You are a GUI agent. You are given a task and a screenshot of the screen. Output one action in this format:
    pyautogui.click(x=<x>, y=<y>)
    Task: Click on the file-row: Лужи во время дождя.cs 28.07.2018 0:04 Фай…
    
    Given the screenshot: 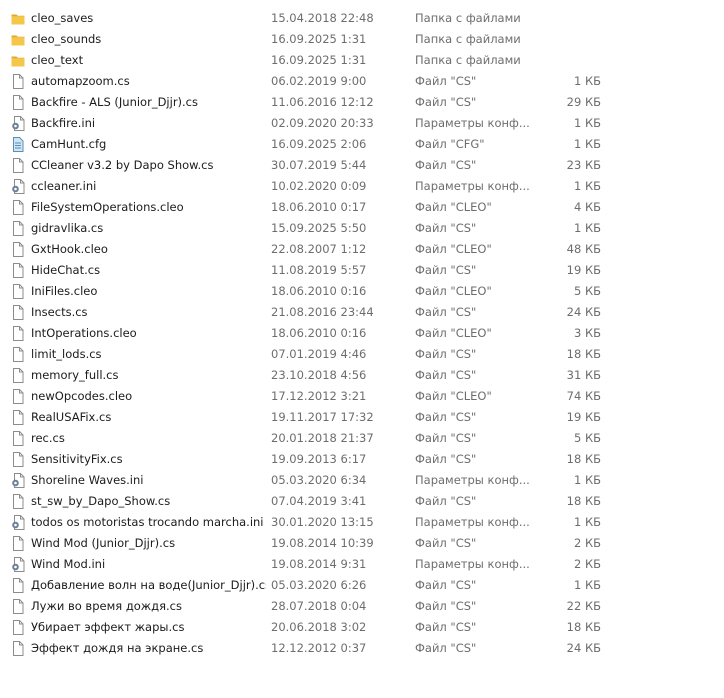 What is the action you would take?
    pyautogui.click(x=362, y=606)
    